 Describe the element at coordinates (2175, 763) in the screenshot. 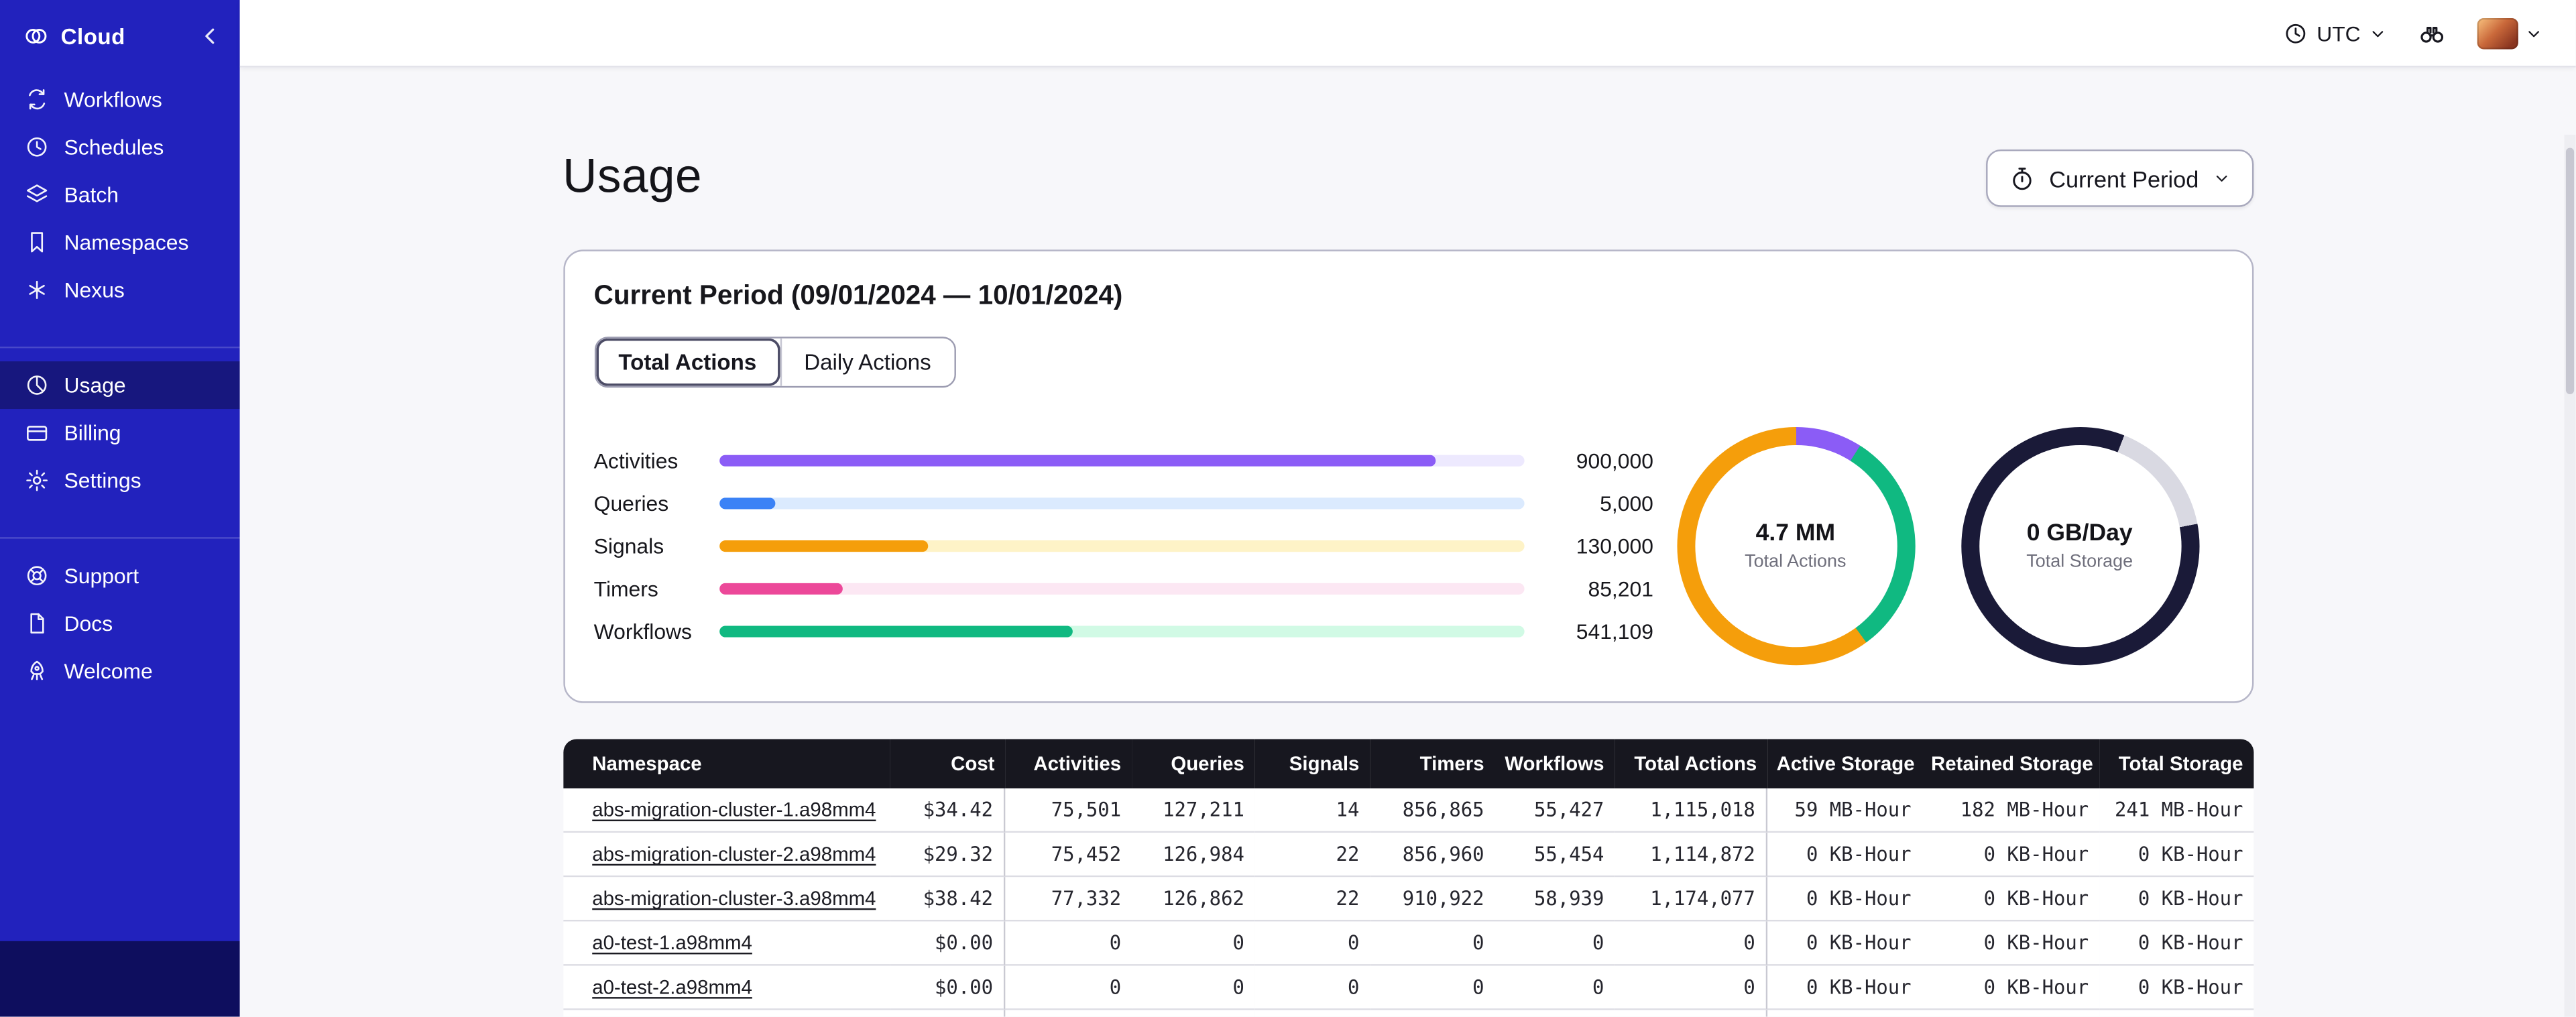

I see `column-header-total-storage: Total Storage` at that location.